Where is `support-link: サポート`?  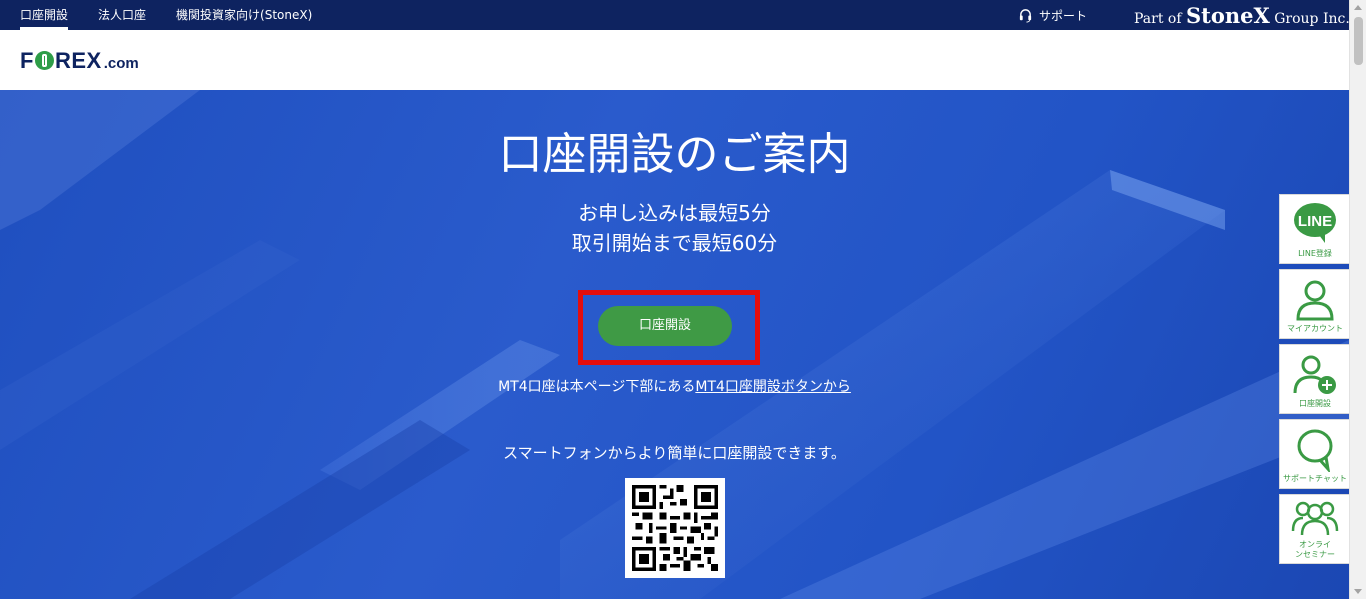
support-link: サポート is located at coordinates (1052, 15).